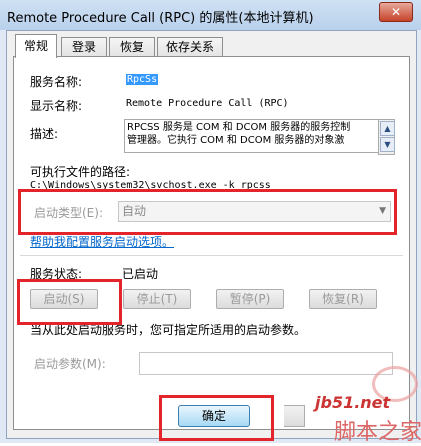  Describe the element at coordinates (250, 299) in the screenshot. I see `pause-button: 暂停(P)` at that location.